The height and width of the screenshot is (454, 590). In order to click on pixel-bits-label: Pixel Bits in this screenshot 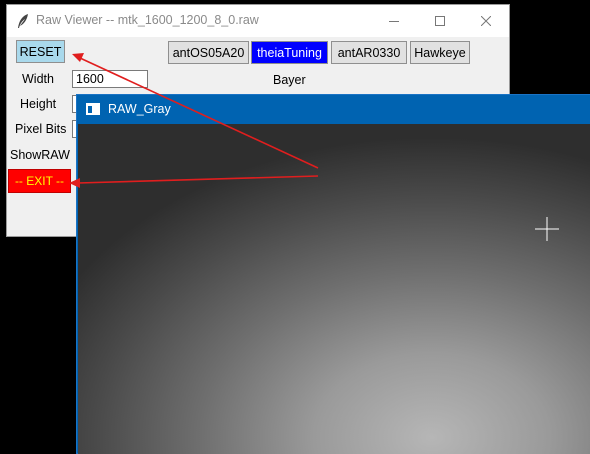, I will do `click(41, 129)`.